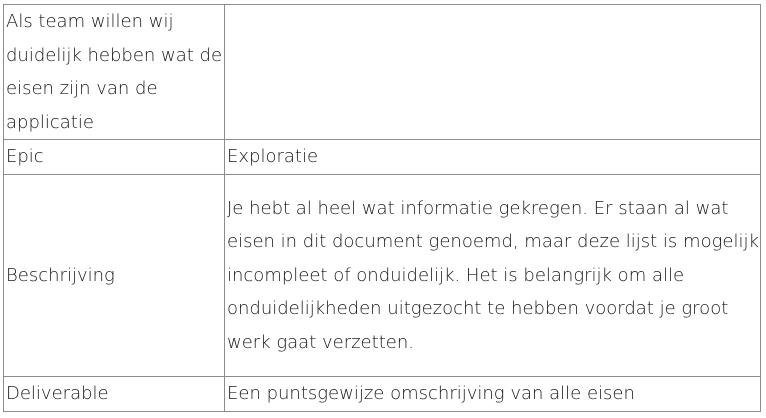 The image size is (766, 418). Describe the element at coordinates (114, 394) in the screenshot. I see `deliverable-label-cell: Deliverable` at that location.